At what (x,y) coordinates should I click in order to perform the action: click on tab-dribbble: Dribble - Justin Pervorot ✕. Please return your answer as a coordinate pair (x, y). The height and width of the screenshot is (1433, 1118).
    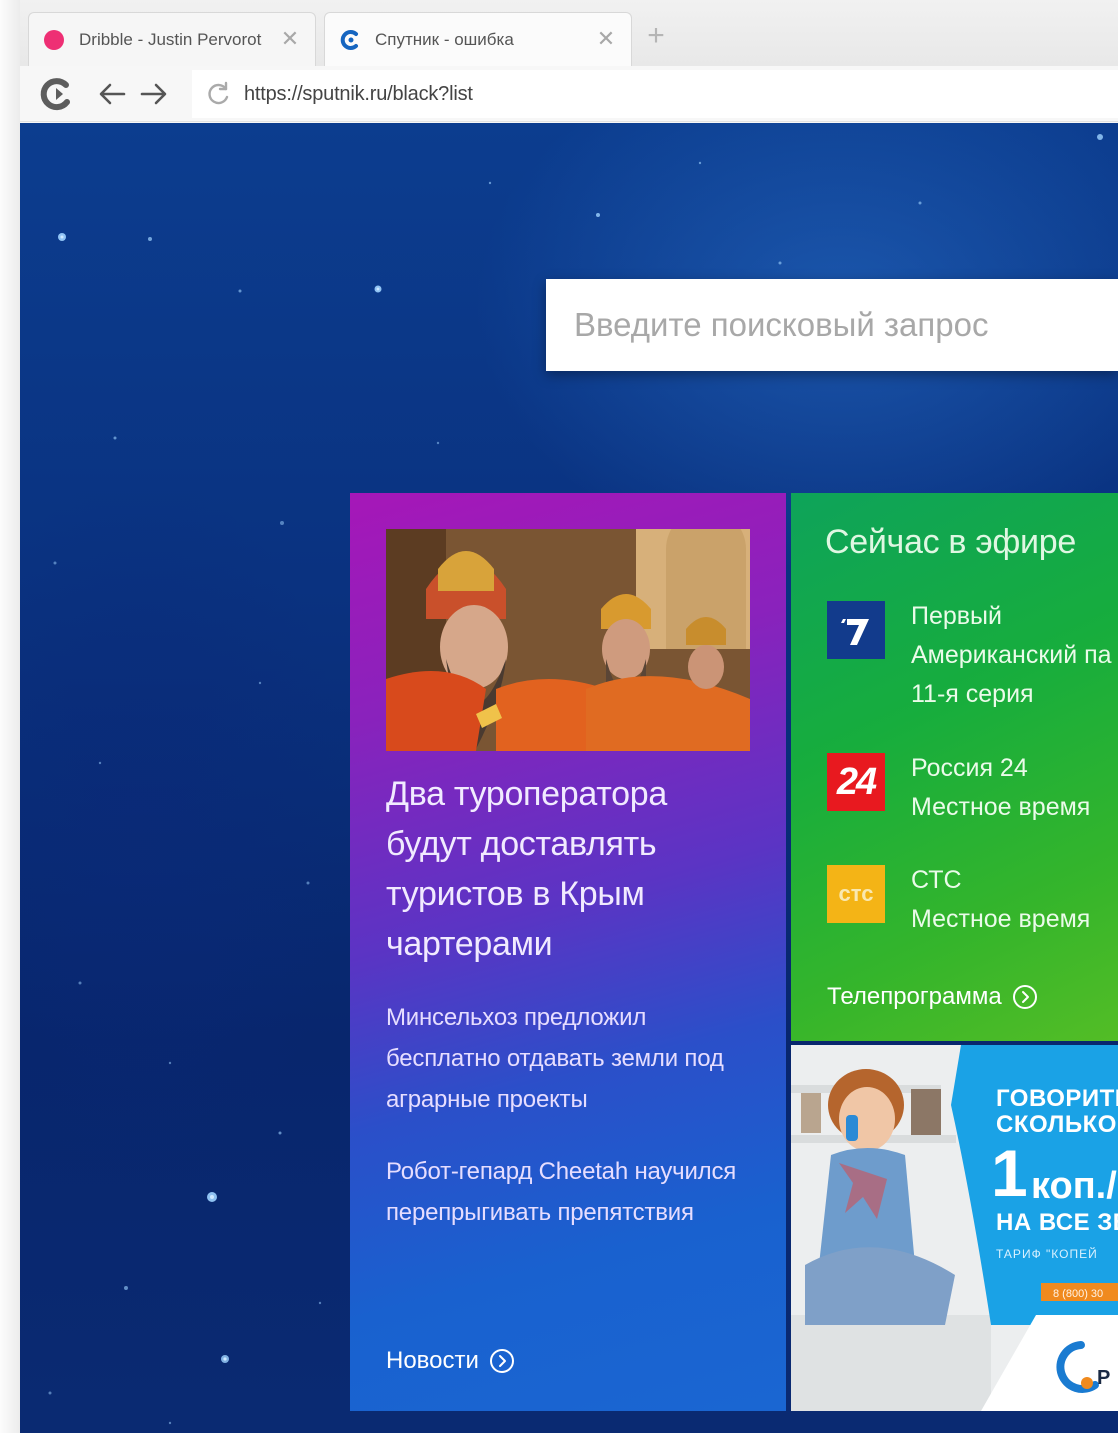
    Looking at the image, I should click on (172, 39).